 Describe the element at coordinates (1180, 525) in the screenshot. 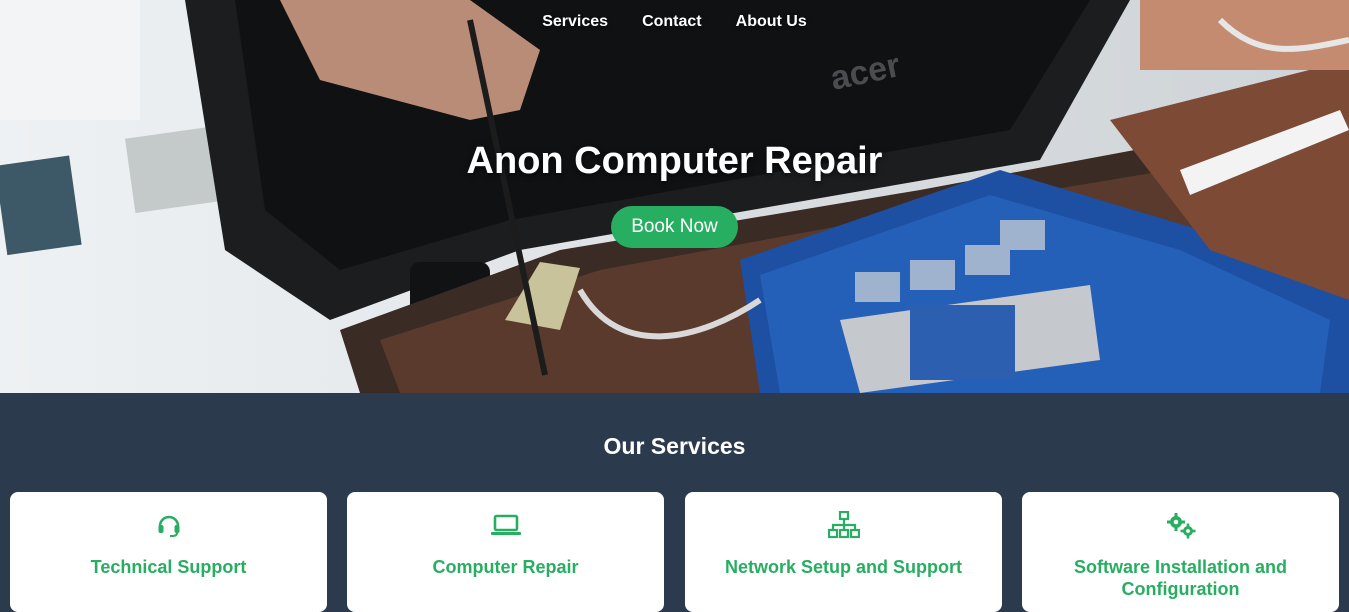

I see `gears-icon` at that location.